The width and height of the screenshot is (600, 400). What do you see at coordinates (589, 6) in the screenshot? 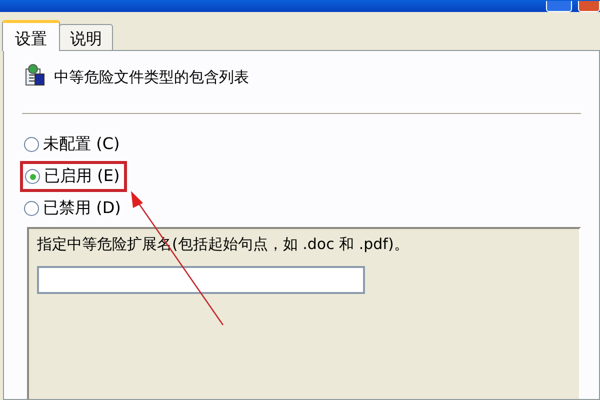
I see `close-button` at bounding box center [589, 6].